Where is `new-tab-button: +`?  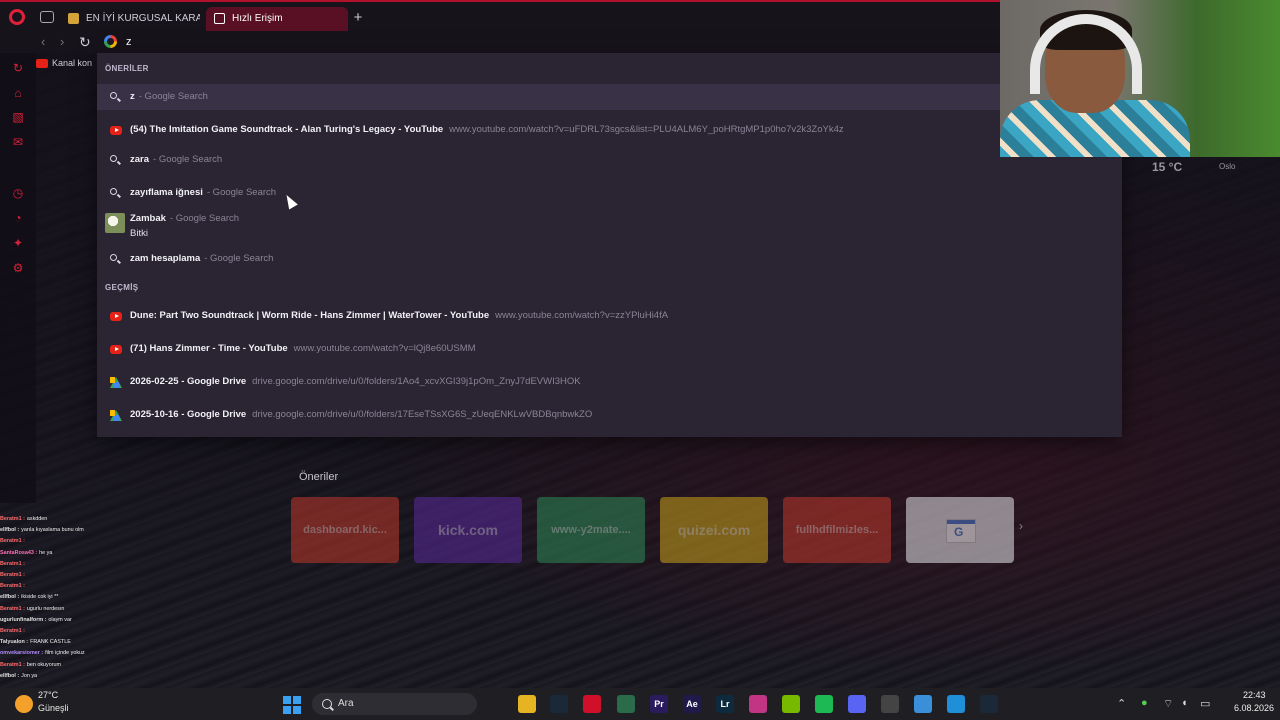 new-tab-button: + is located at coordinates (358, 18).